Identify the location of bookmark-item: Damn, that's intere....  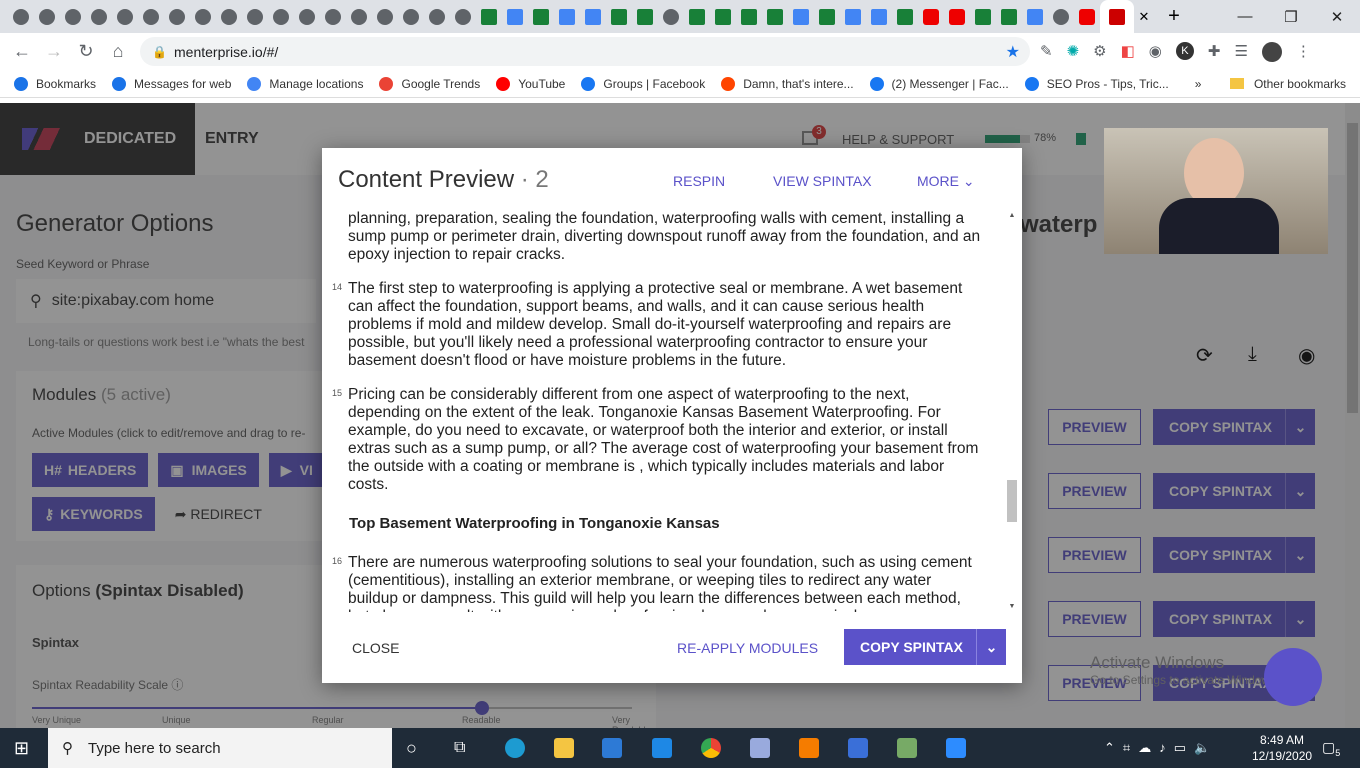
(787, 83).